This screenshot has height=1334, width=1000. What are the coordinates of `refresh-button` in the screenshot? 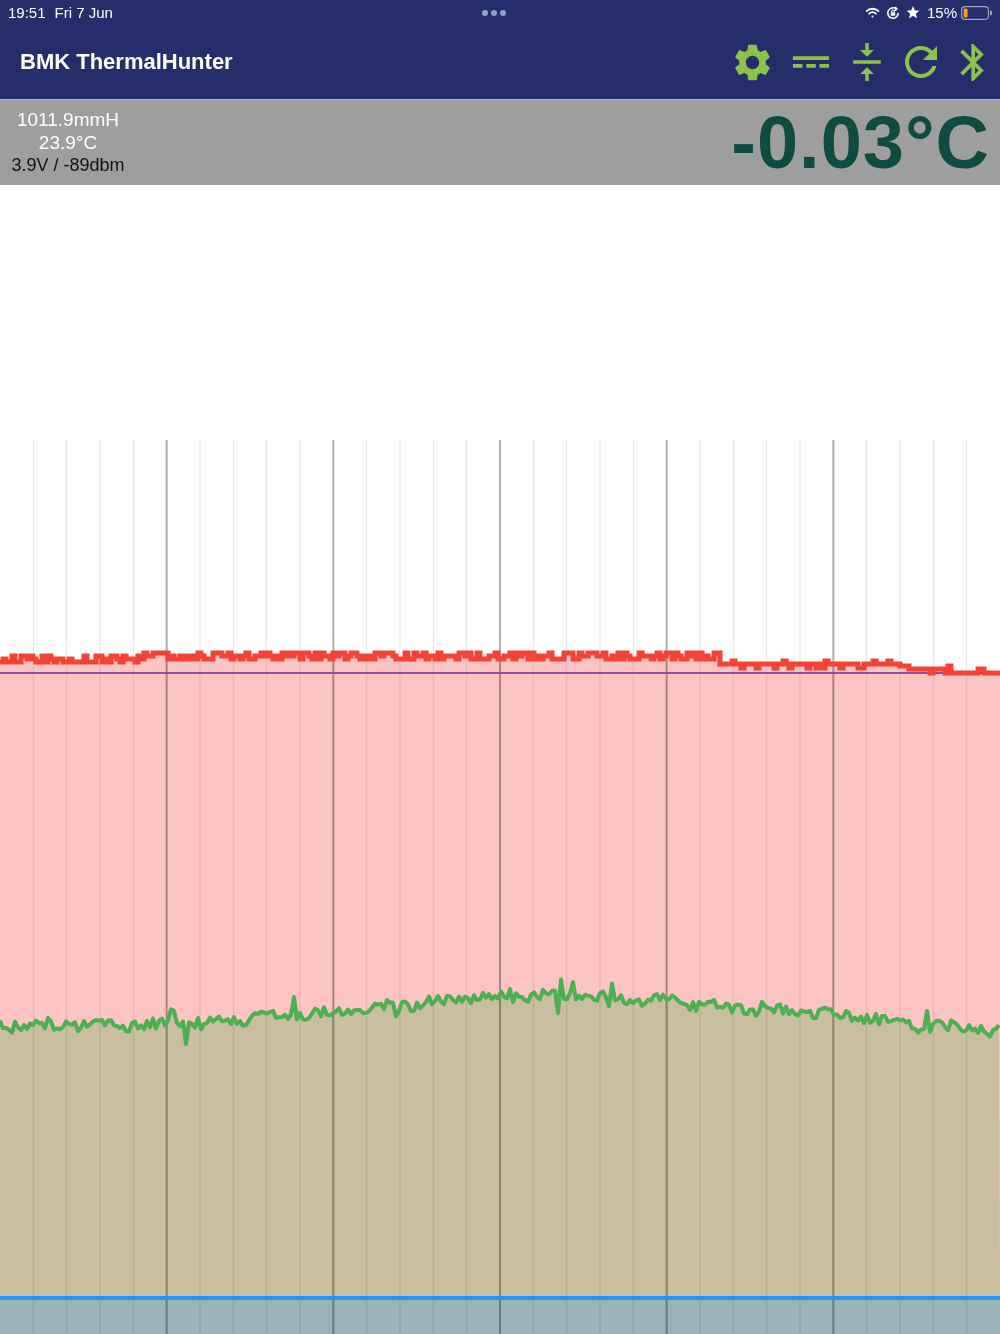 It's located at (921, 62).